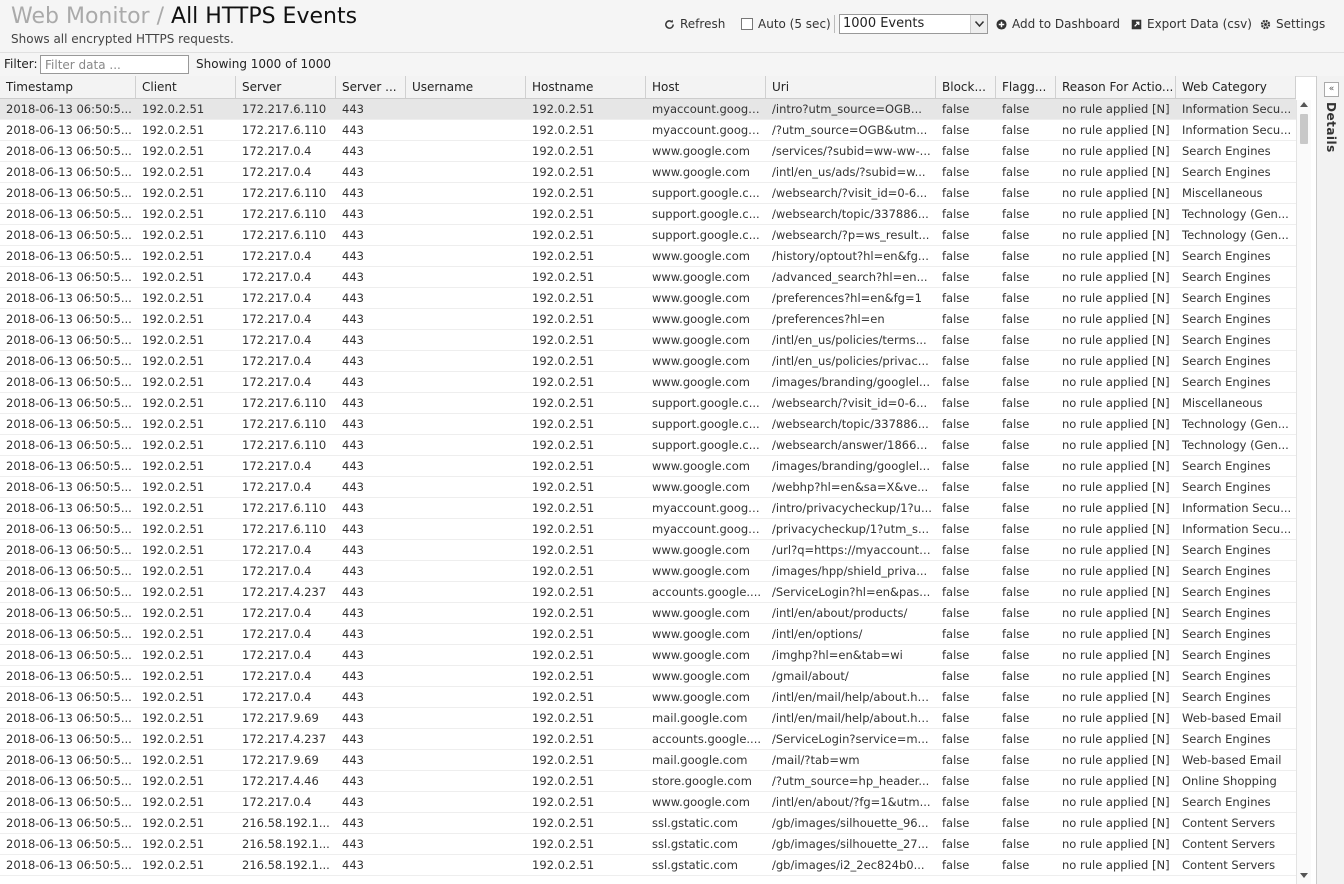 This screenshot has height=884, width=1344. I want to click on column-header-web-category: Web Category, so click(1236, 87).